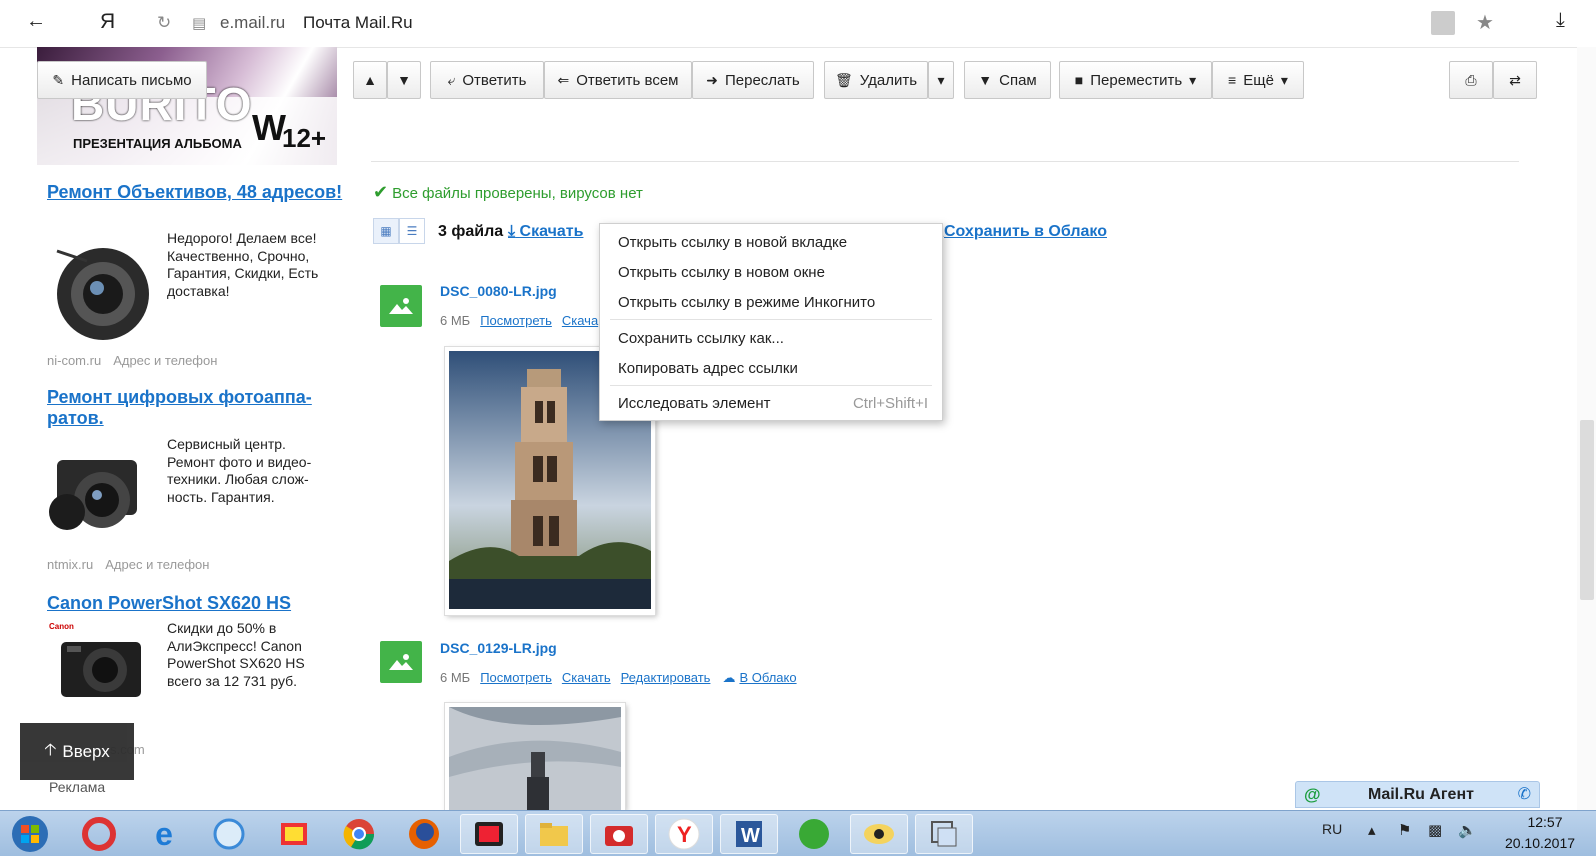  What do you see at coordinates (197, 192) in the screenshot?
I see `ad-title-1: Ремонт Объективов, 48 адресов!` at bounding box center [197, 192].